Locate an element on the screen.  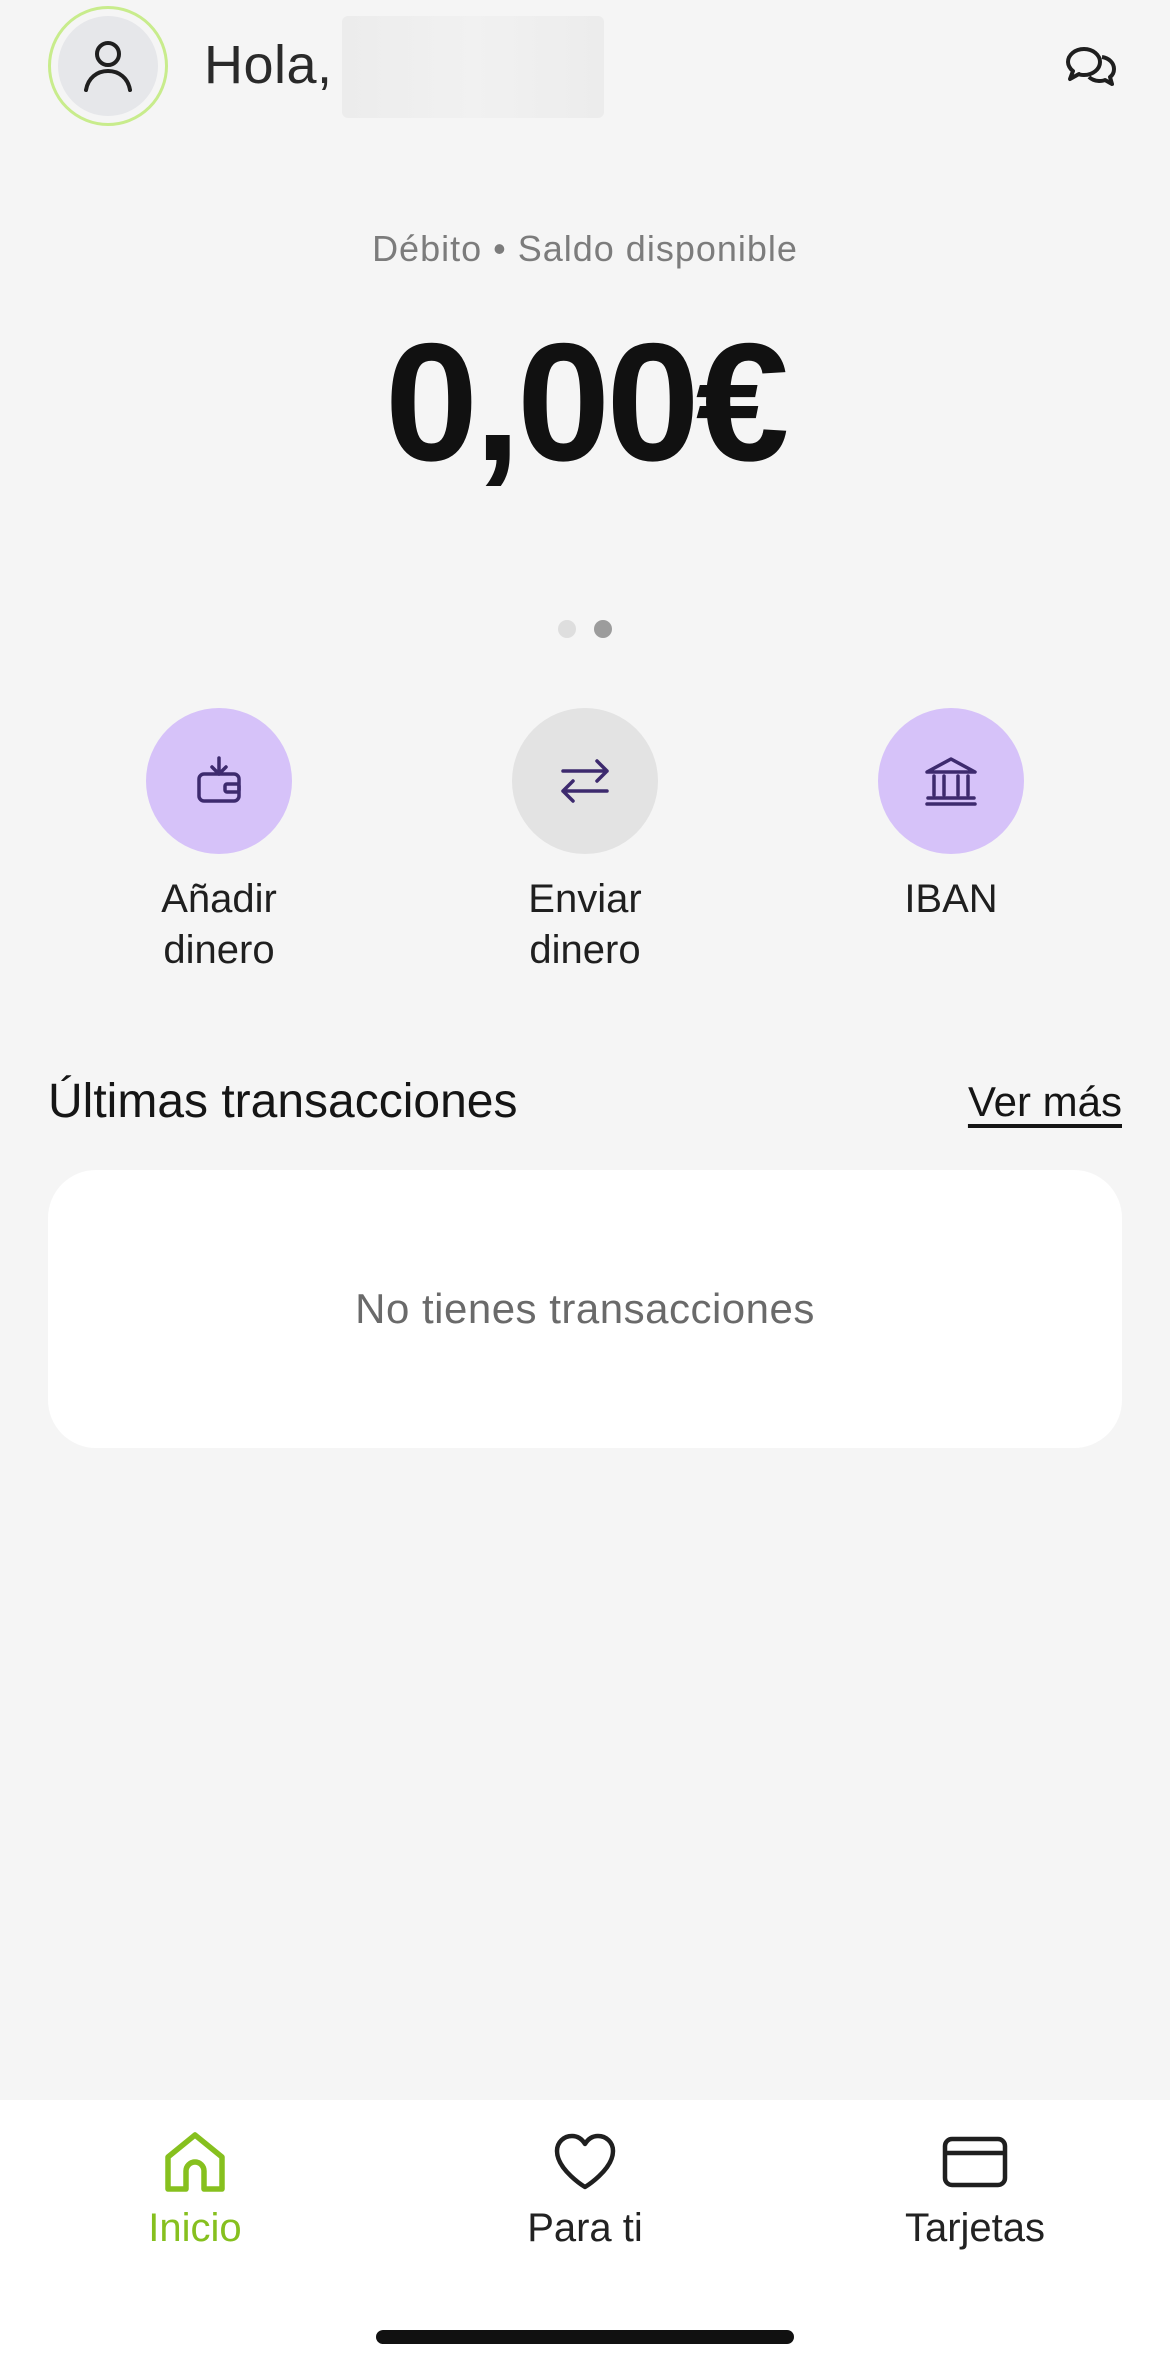
nav-label-tarjetas: Tarjetas is located at coordinates (975, 2228).